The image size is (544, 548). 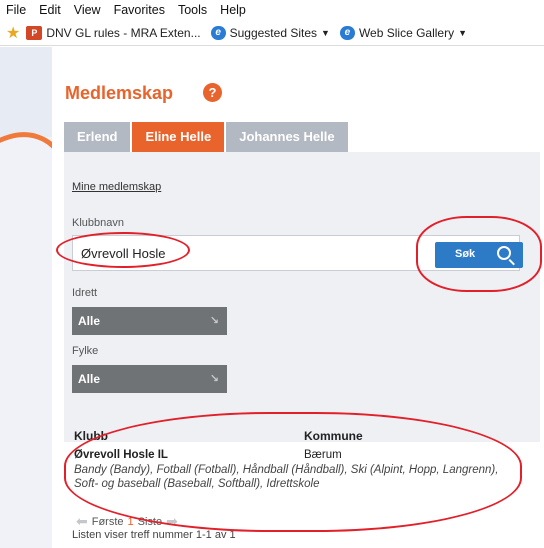 I want to click on decorative-arc, so click(x=26, y=257).